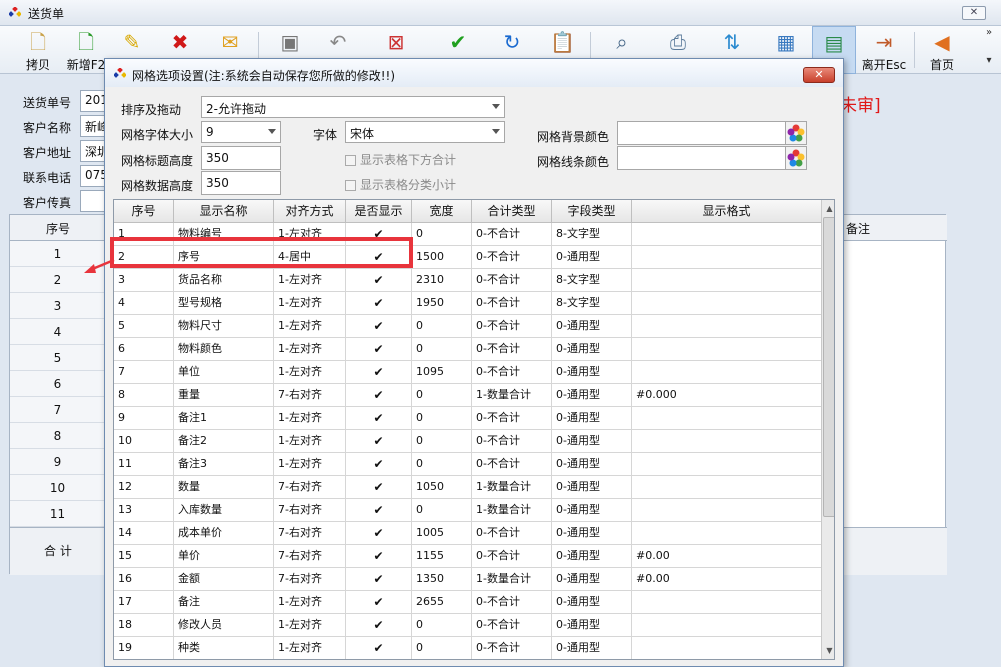  What do you see at coordinates (512, 395) in the screenshot?
I see `grid-cell: 1-数量合计` at bounding box center [512, 395].